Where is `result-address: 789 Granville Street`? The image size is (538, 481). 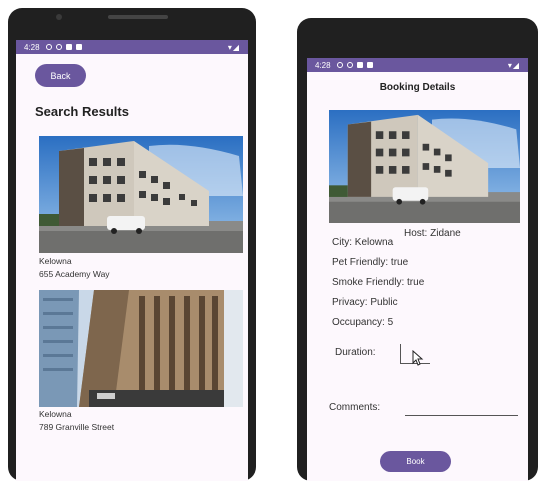 result-address: 789 Granville Street is located at coordinates (77, 427).